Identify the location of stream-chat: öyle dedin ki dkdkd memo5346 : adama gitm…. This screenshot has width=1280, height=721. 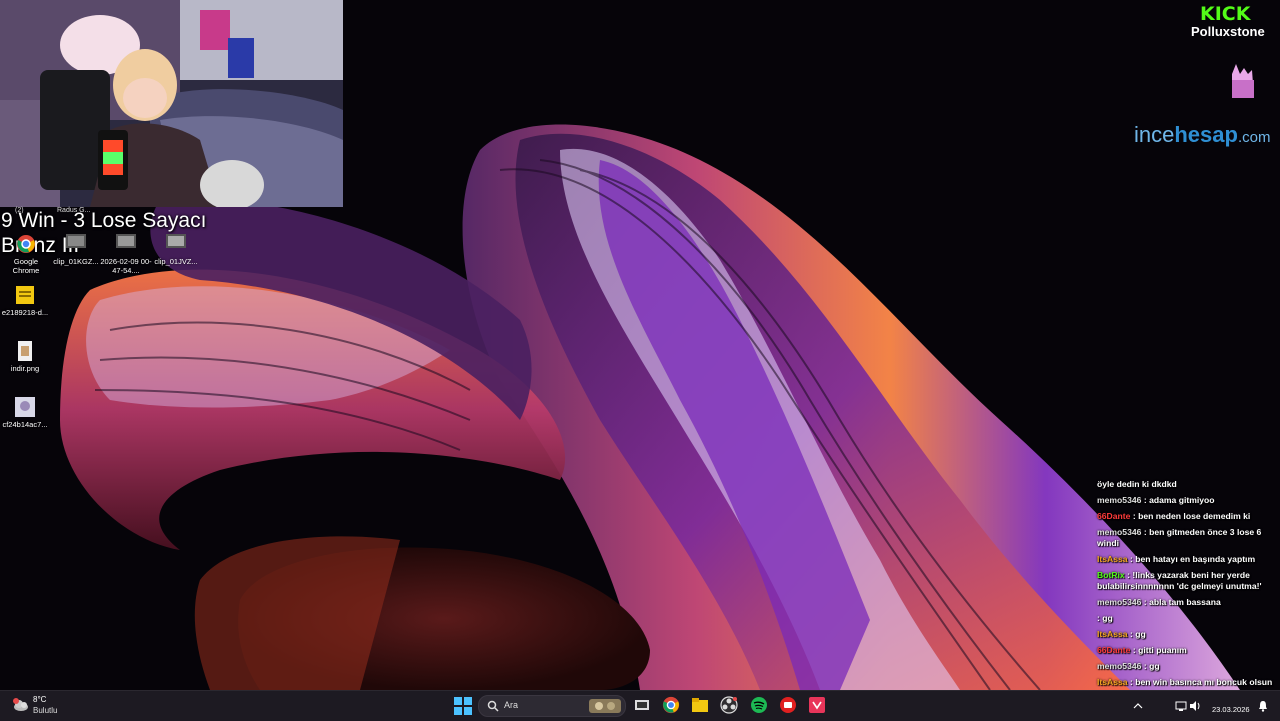
(1188, 586).